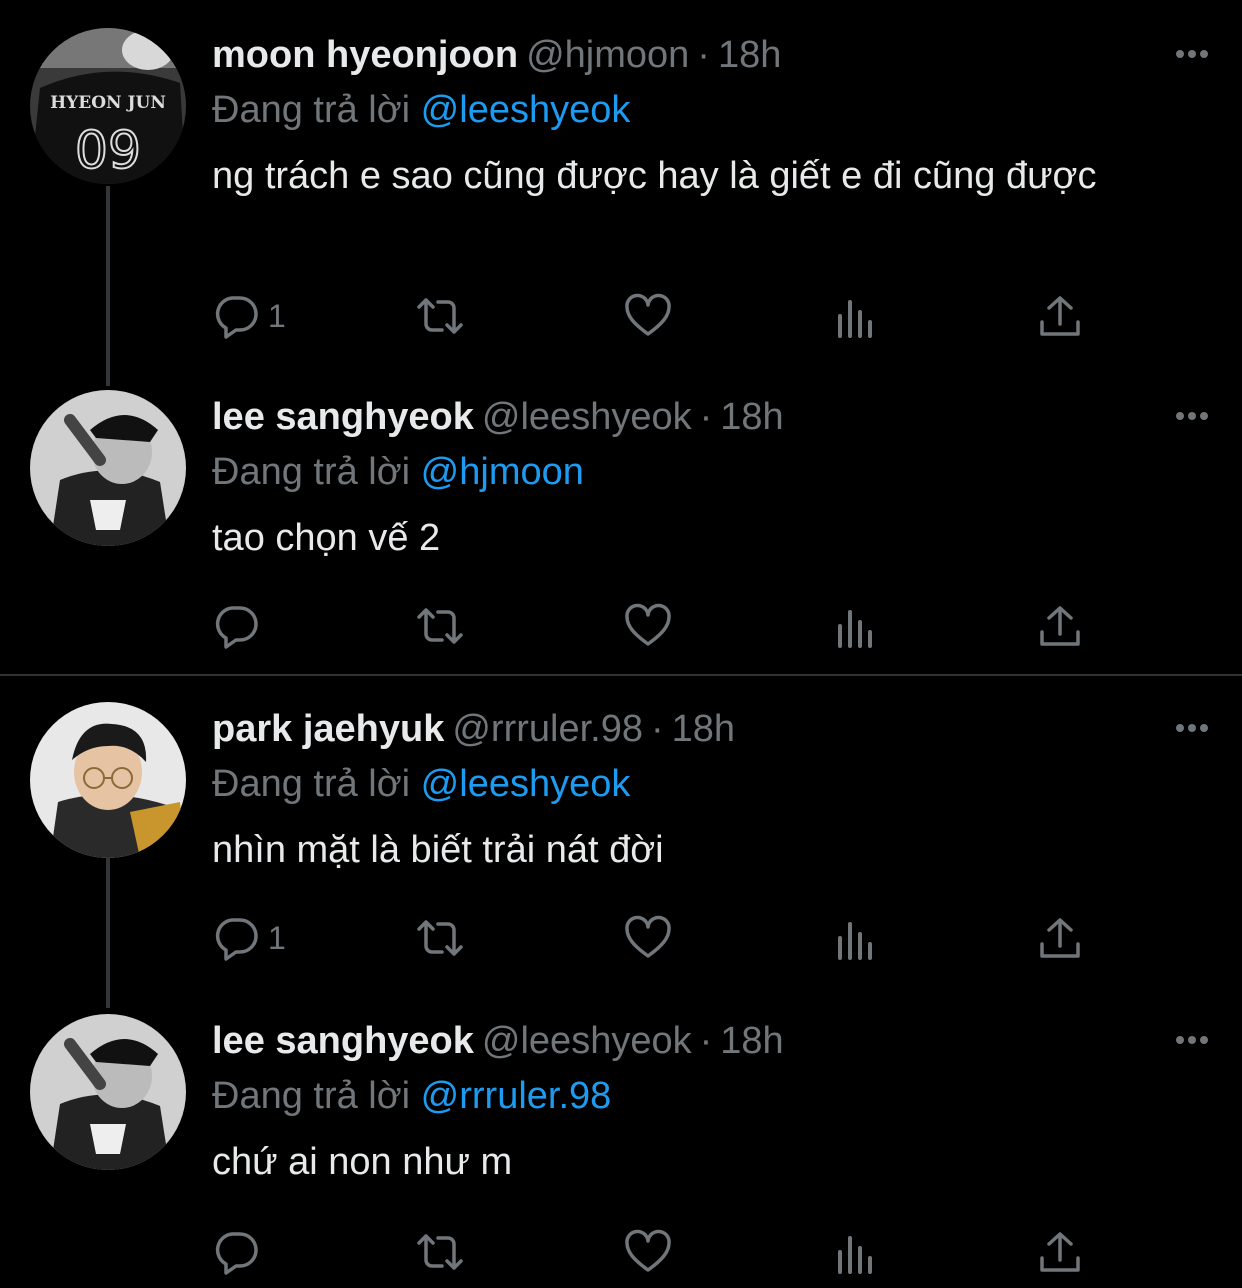 Image resolution: width=1242 pixels, height=1288 pixels. What do you see at coordinates (362, 1162) in the screenshot?
I see `tweet-text: chứ ai non như m` at bounding box center [362, 1162].